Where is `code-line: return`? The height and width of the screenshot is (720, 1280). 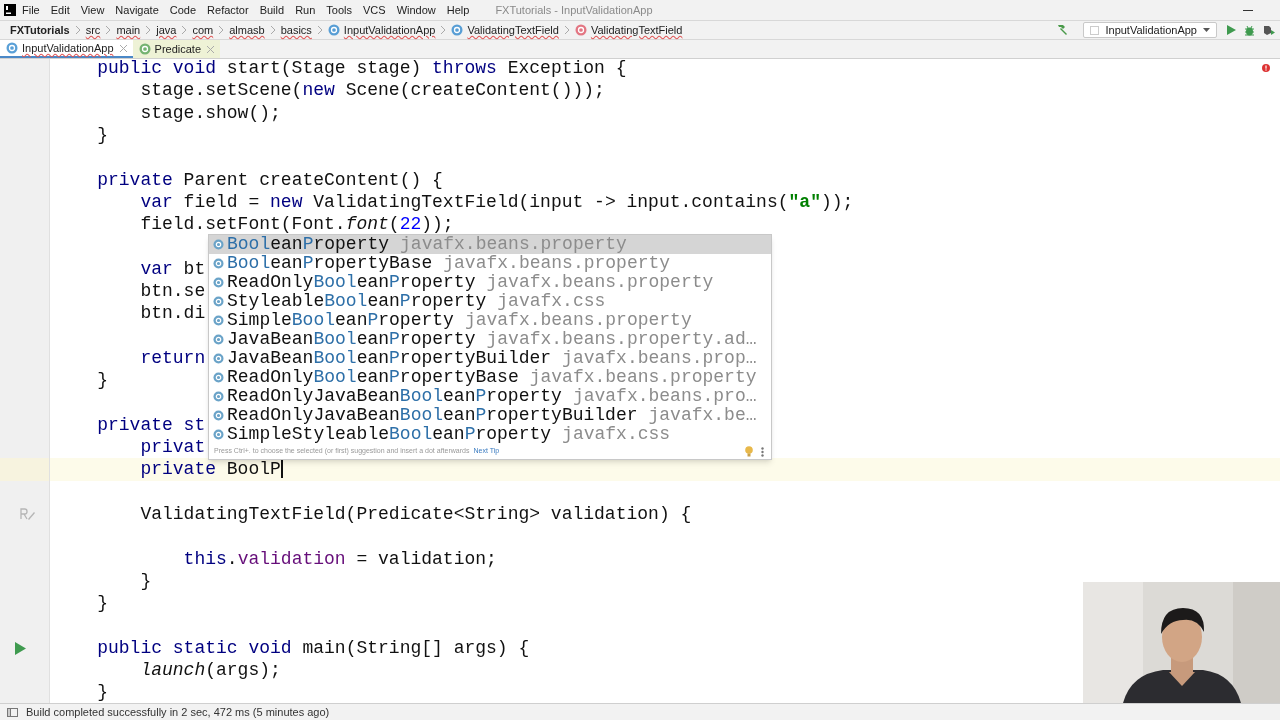 code-line: return is located at coordinates (173, 357).